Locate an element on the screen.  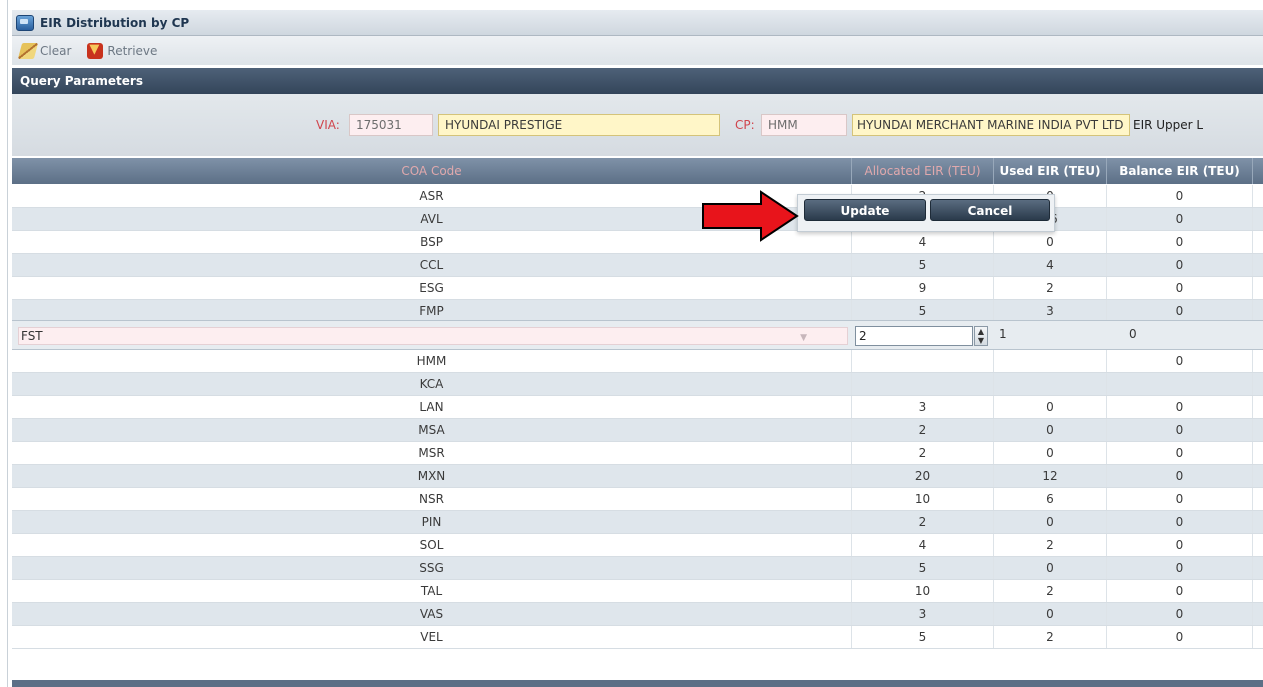
table-row: TAL 10 2 0 is located at coordinates (637, 591).